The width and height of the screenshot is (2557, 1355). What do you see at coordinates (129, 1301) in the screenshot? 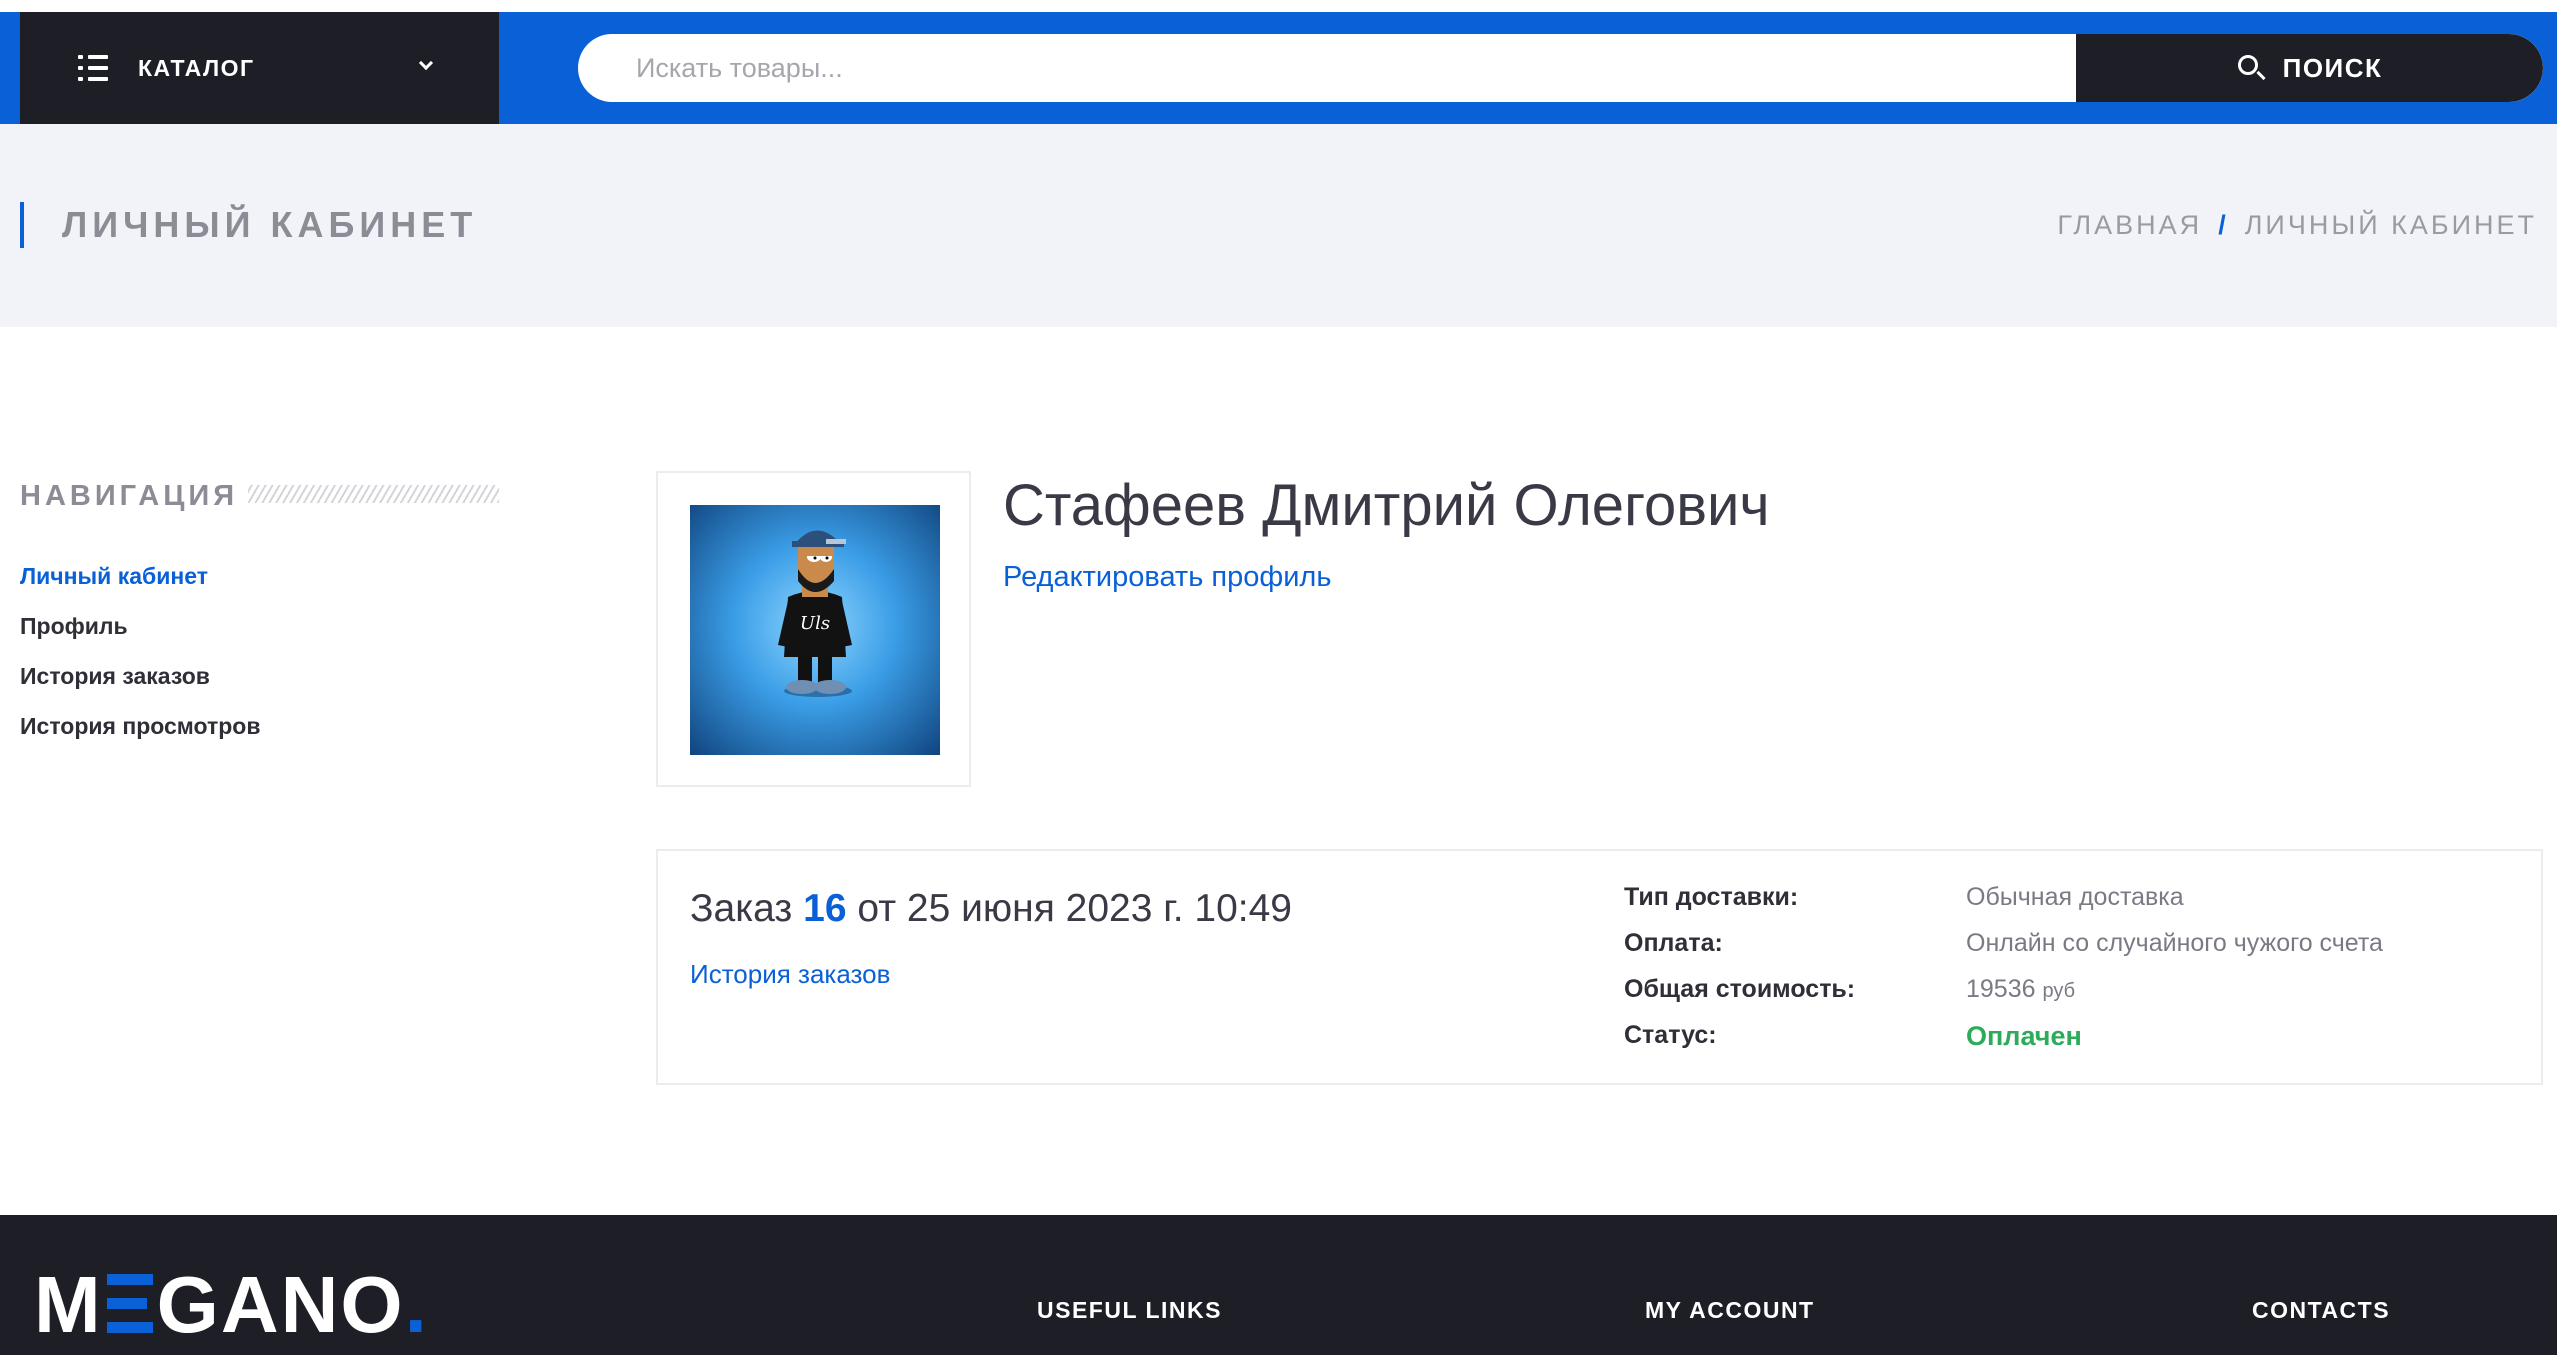
I see `logo-e-mark` at bounding box center [129, 1301].